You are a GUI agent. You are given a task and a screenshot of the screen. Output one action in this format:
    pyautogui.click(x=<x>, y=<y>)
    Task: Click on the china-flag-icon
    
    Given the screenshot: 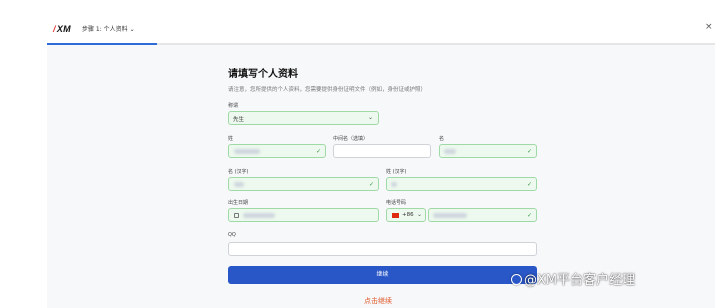 What is the action you would take?
    pyautogui.click(x=395, y=215)
    